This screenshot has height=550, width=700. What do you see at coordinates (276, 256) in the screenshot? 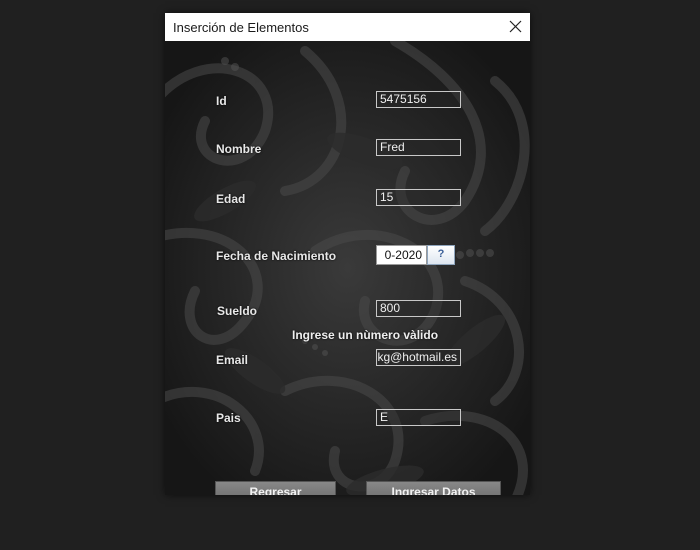
I see `fecha-nacimiento-label: Fecha de Nacimiento` at bounding box center [276, 256].